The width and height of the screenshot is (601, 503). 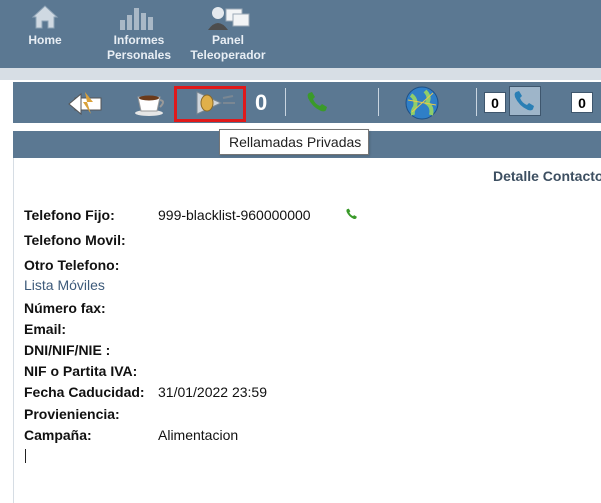 I want to click on nav-home-label: Home, so click(x=45, y=40).